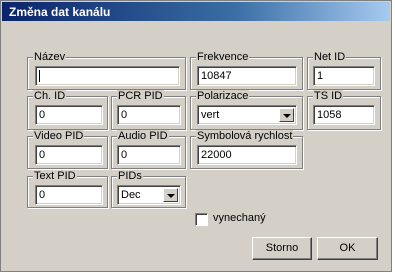 The width and height of the screenshot is (395, 273). I want to click on label-audio-pid: Audio PID, so click(143, 136).